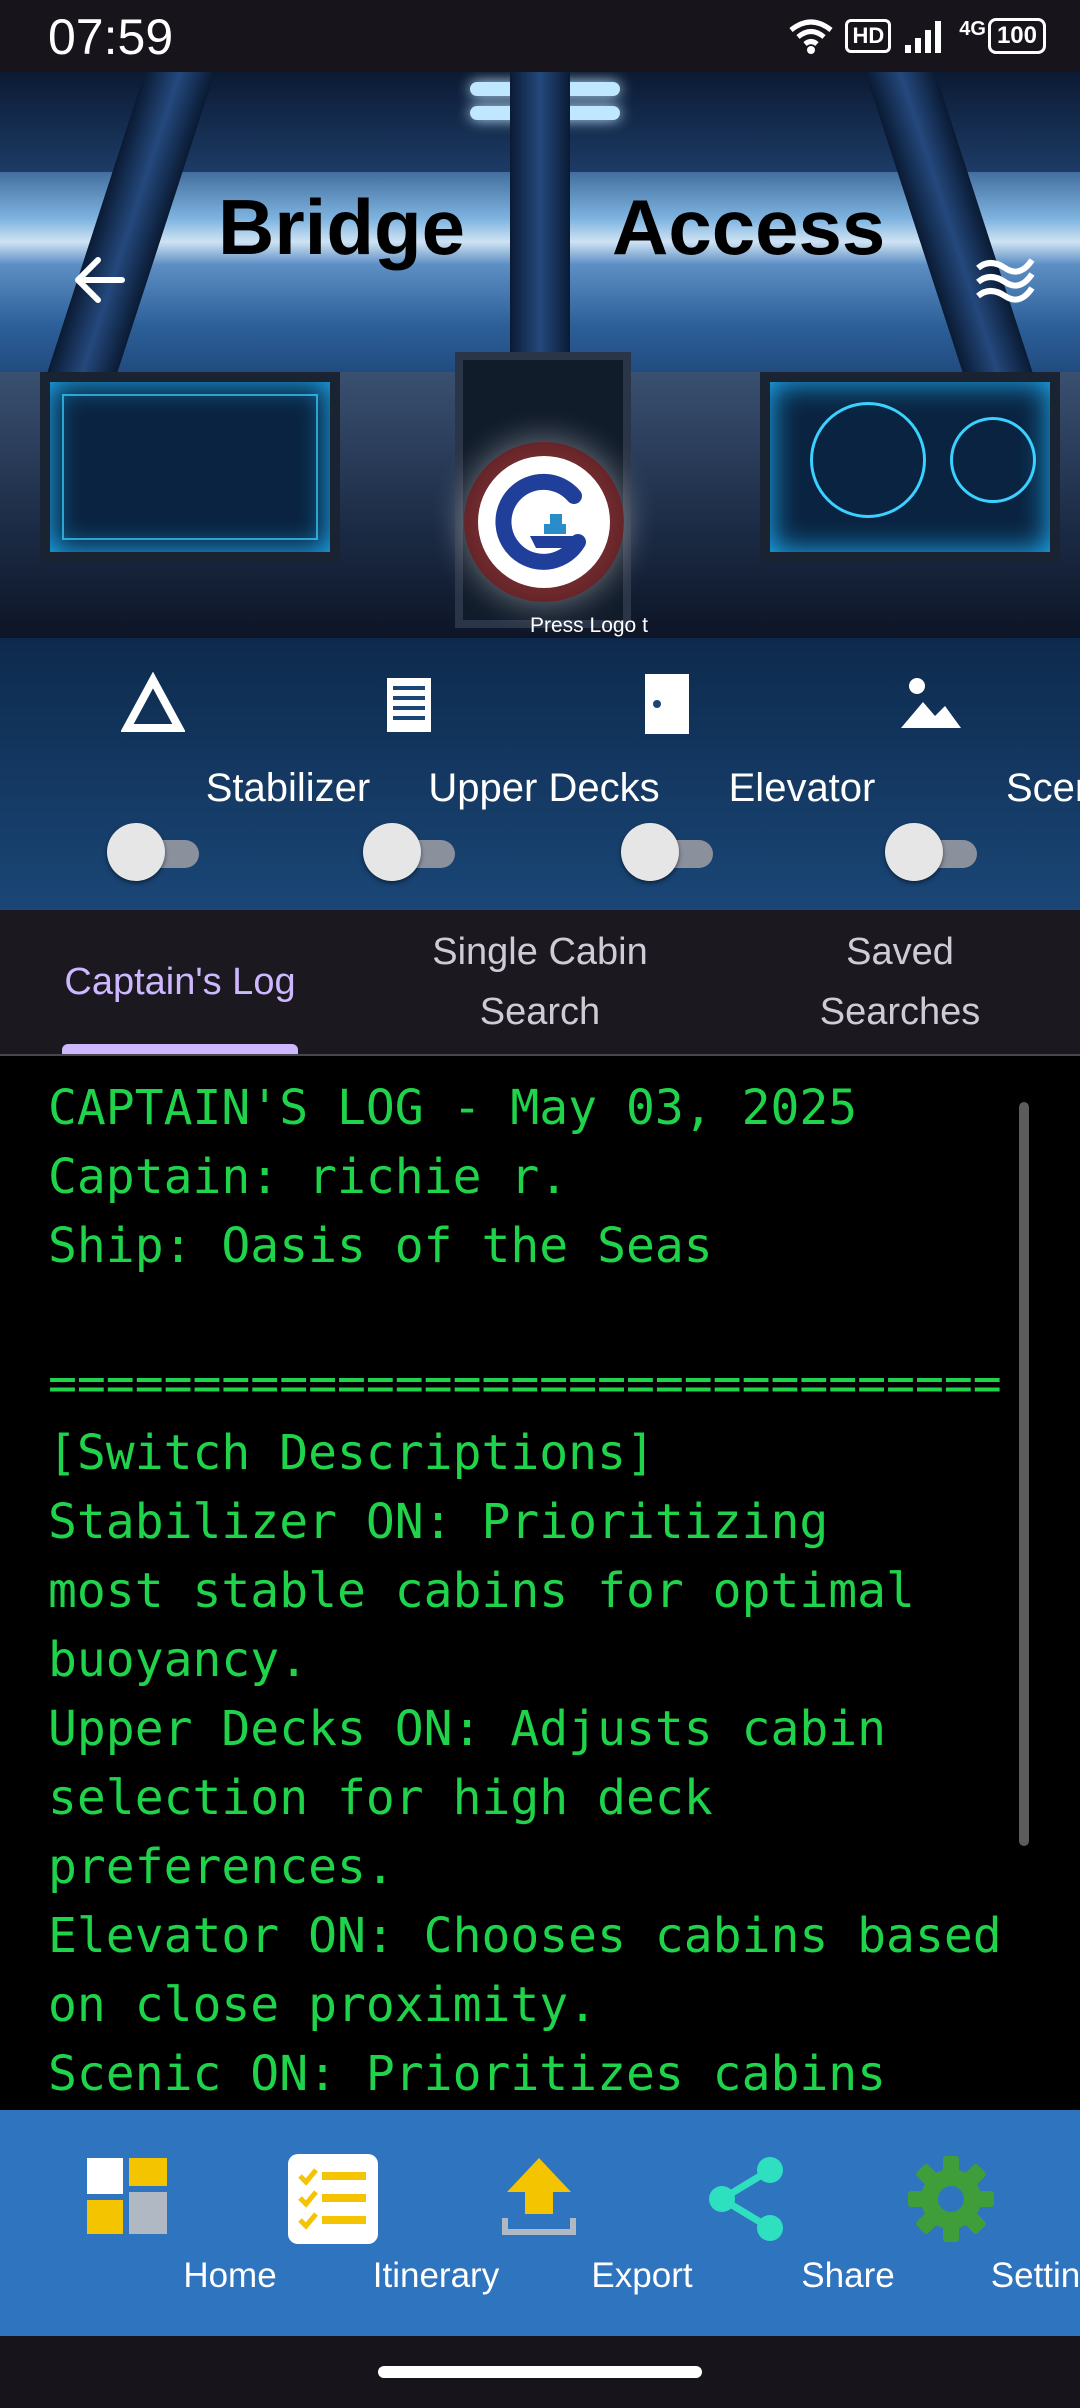  I want to click on nav-settings: Settings, so click(964, 2223).